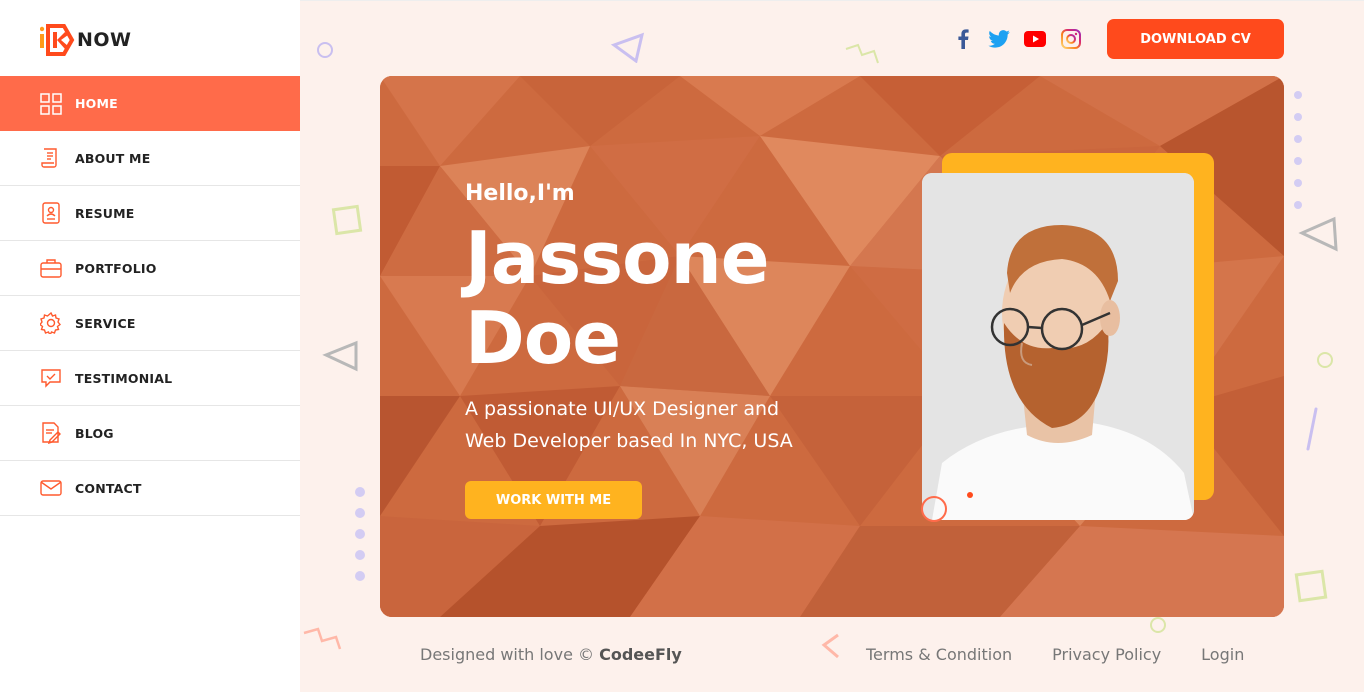 The height and width of the screenshot is (692, 1364). I want to click on sidebar-item-blog: BLOG, so click(150, 433).